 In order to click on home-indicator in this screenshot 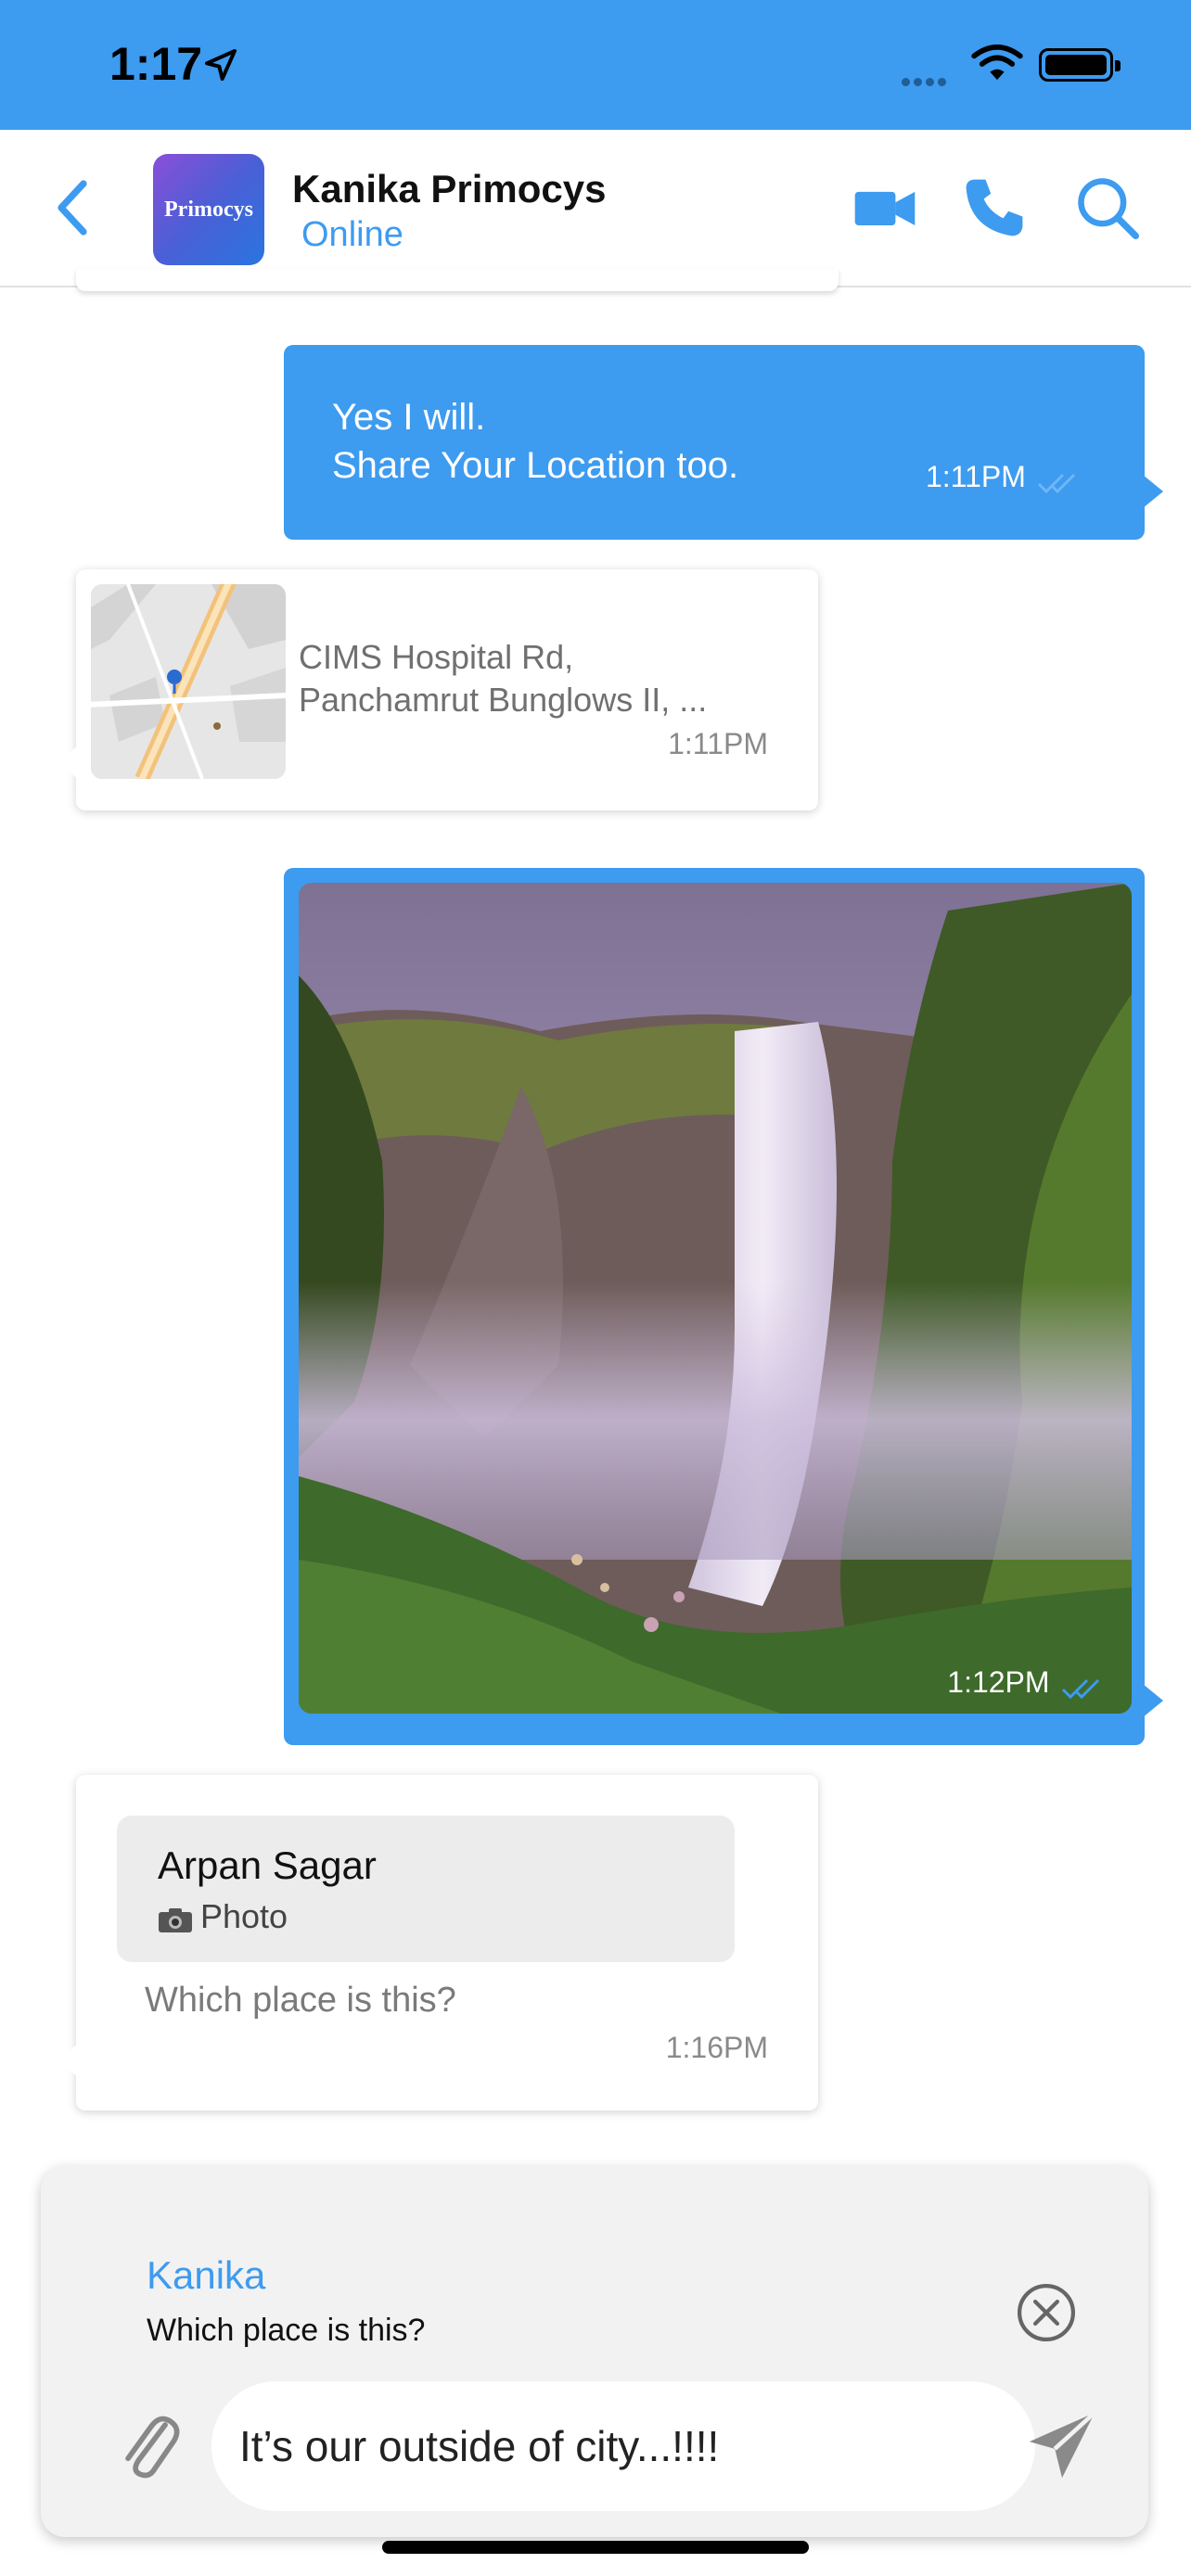, I will do `click(595, 2547)`.